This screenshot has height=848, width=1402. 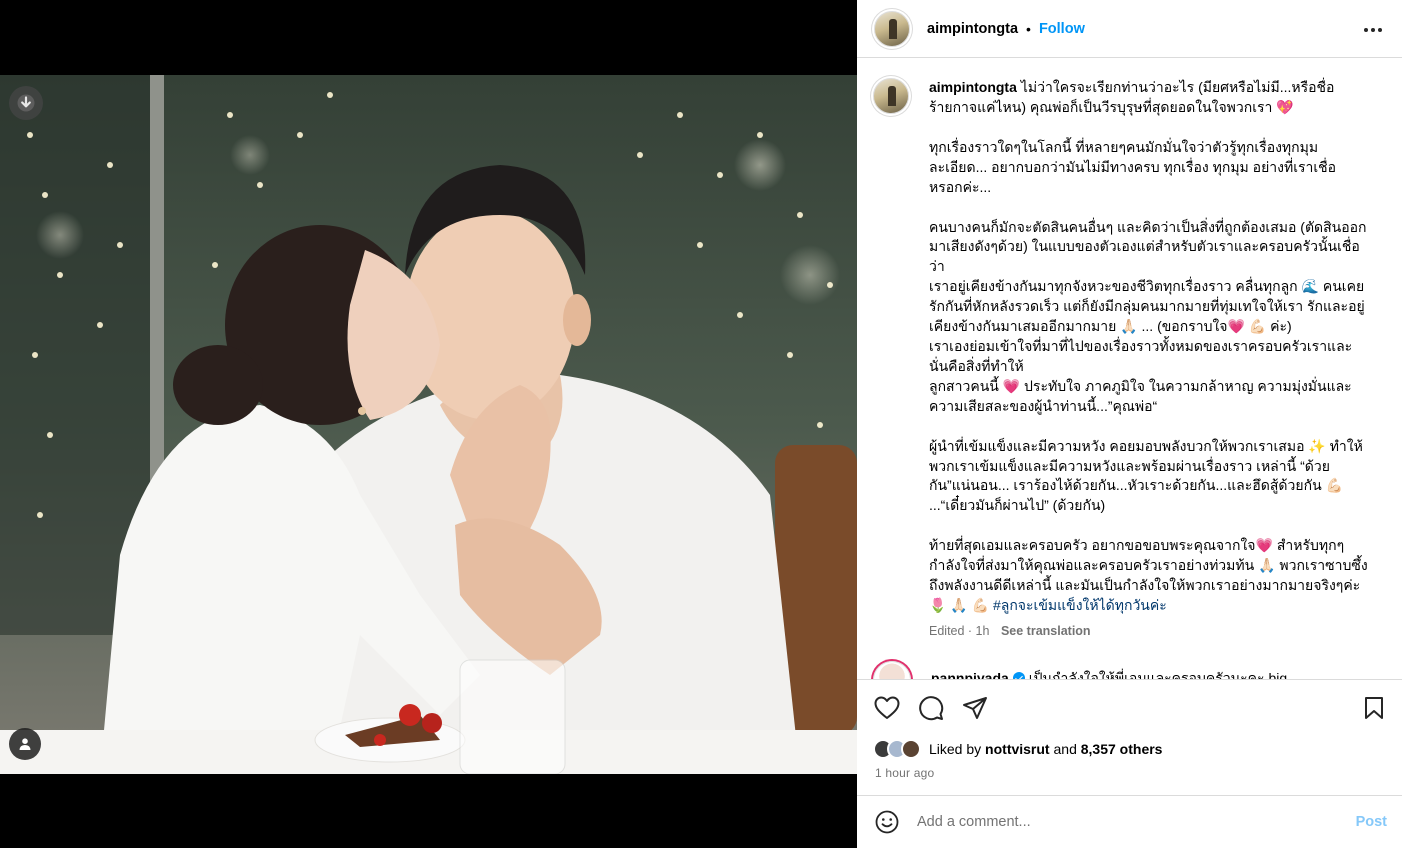 I want to click on heart-icon, so click(x=887, y=707).